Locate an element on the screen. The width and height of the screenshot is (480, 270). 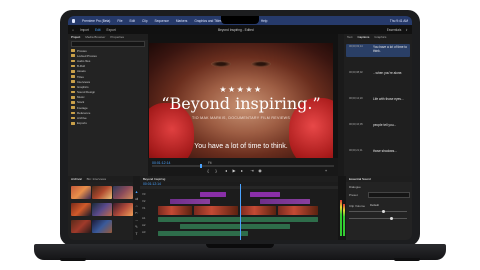
program-playhead is located at coordinates (201, 166).